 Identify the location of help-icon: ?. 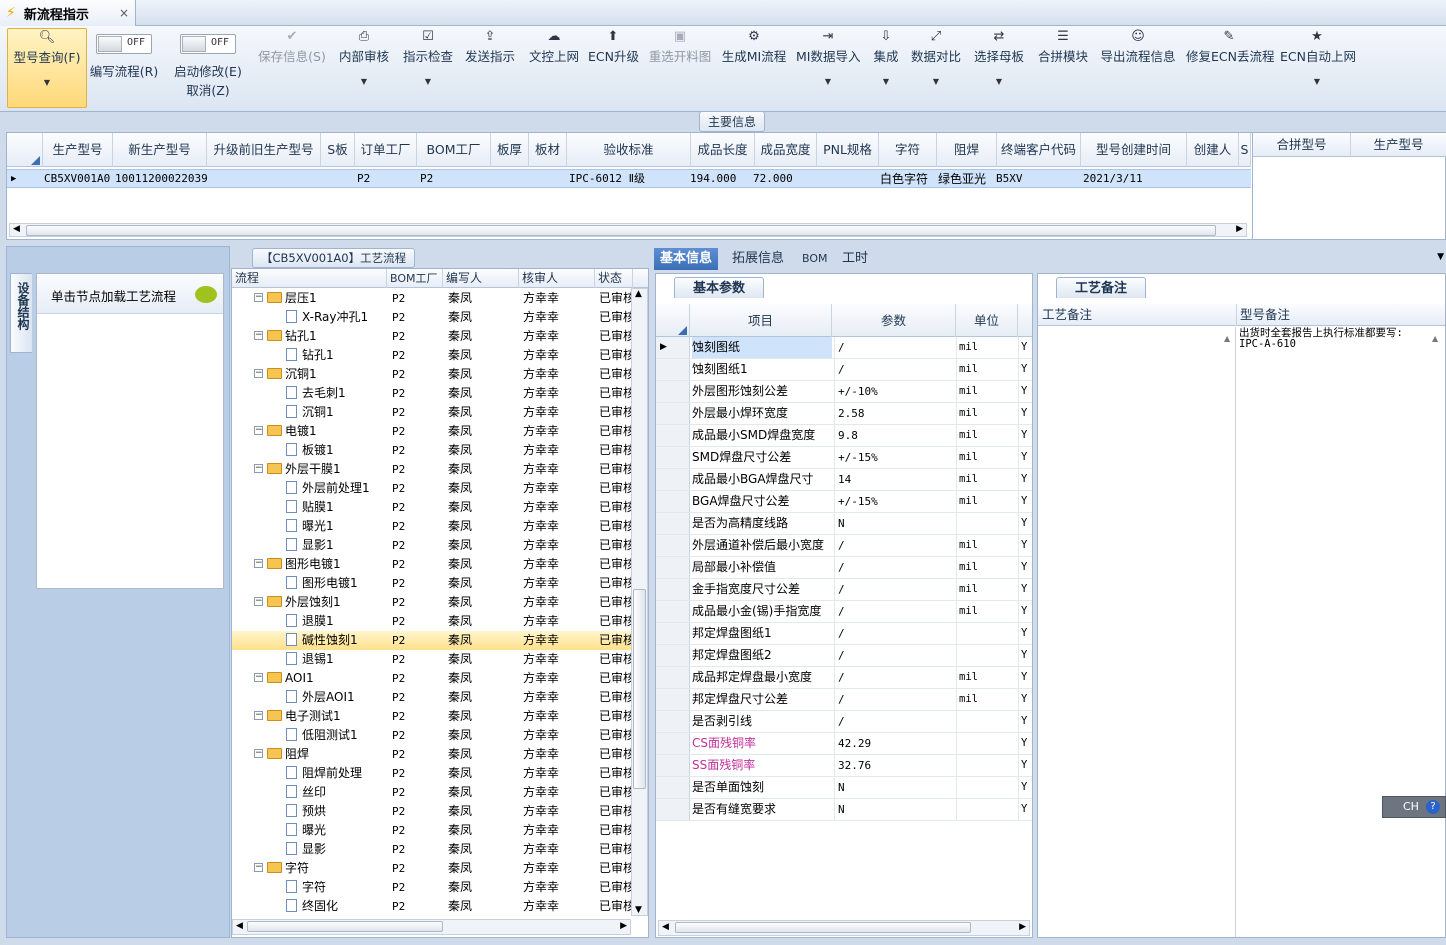
(1433, 807).